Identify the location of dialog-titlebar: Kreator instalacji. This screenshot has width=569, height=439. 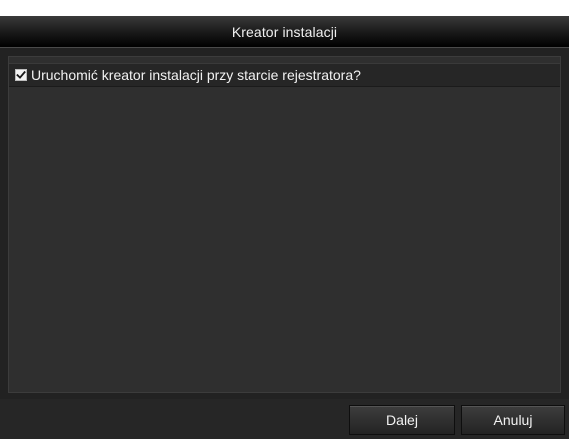
(284, 32).